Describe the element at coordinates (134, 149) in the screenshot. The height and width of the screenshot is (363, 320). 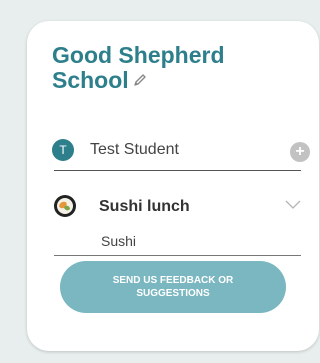
I see `student-name: Test Student` at that location.